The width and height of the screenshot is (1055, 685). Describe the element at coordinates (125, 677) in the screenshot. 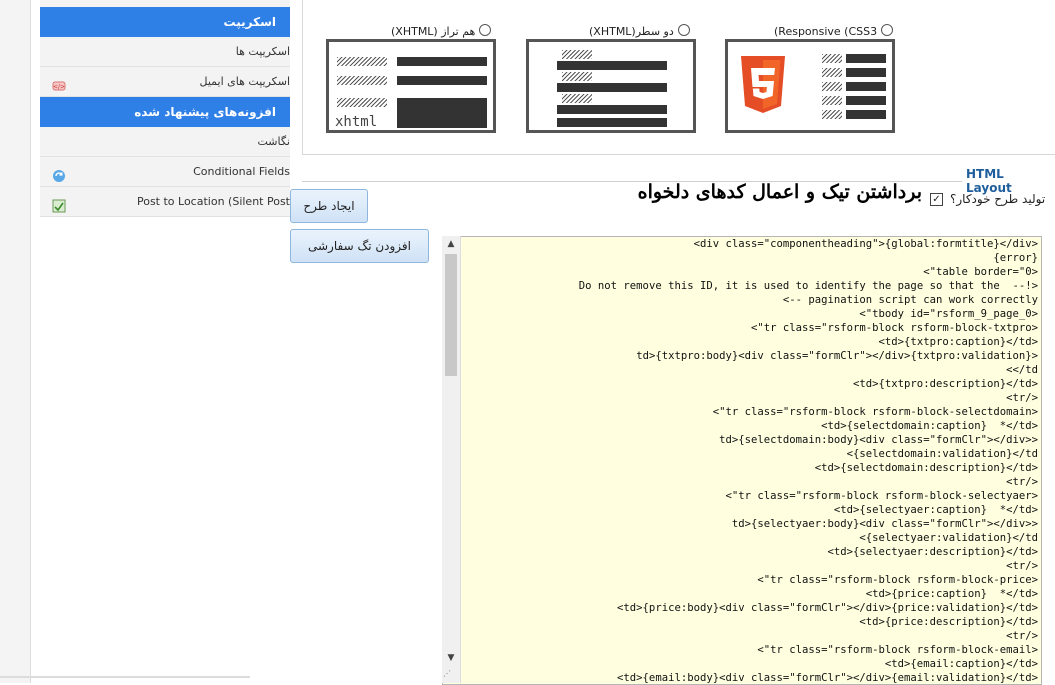

I see `bottom-divider` at that location.